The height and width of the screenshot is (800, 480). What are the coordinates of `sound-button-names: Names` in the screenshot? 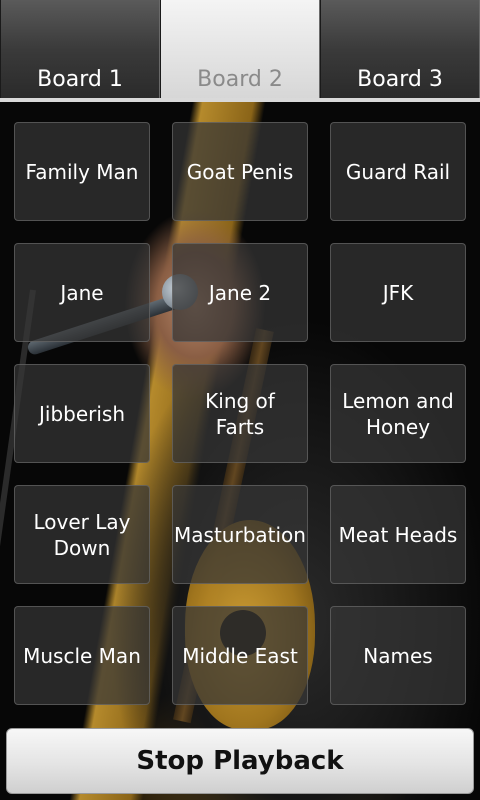 It's located at (398, 655).